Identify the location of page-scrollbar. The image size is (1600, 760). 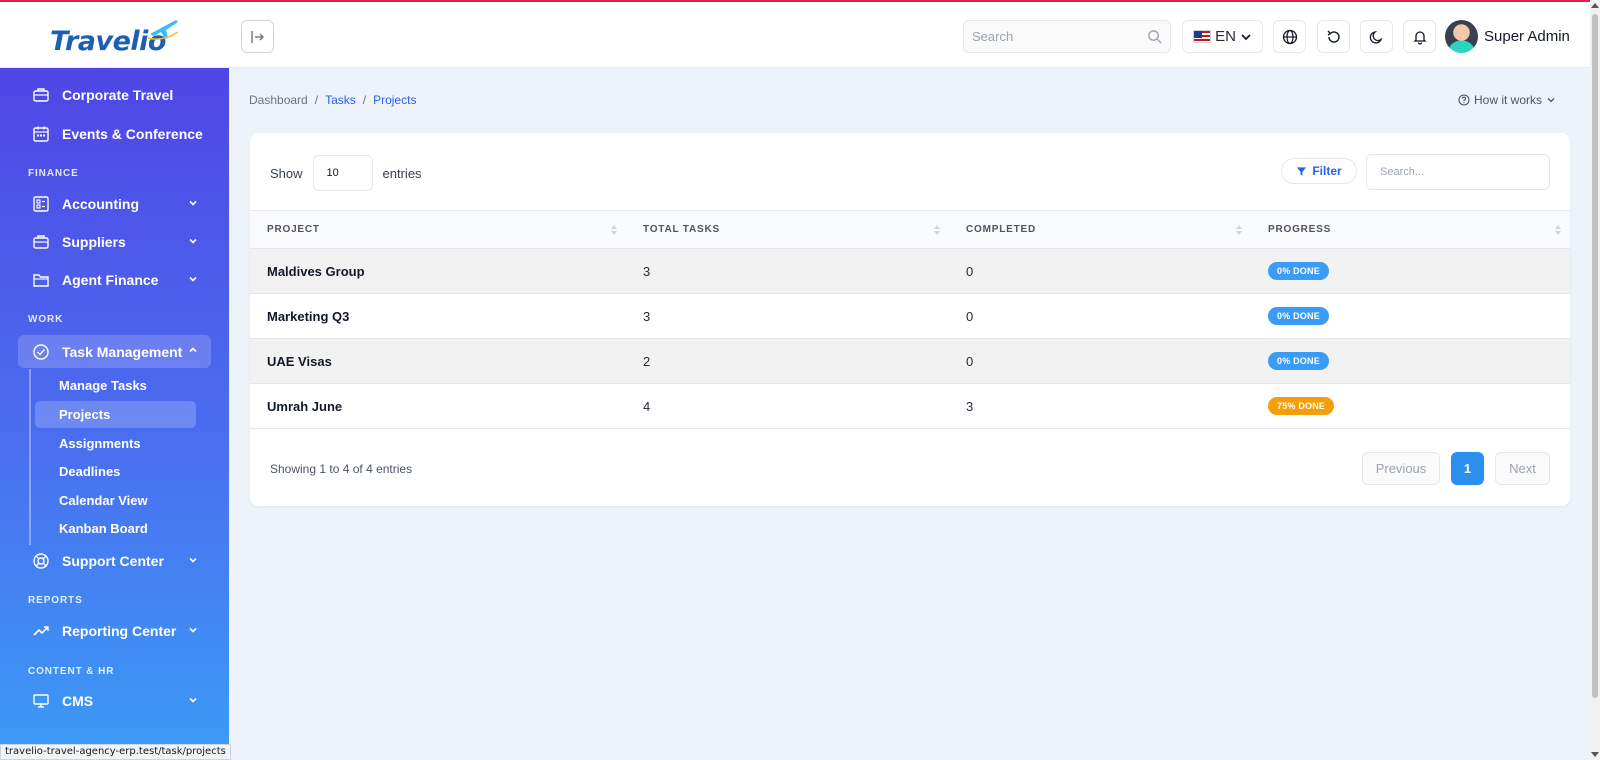
(1595, 380).